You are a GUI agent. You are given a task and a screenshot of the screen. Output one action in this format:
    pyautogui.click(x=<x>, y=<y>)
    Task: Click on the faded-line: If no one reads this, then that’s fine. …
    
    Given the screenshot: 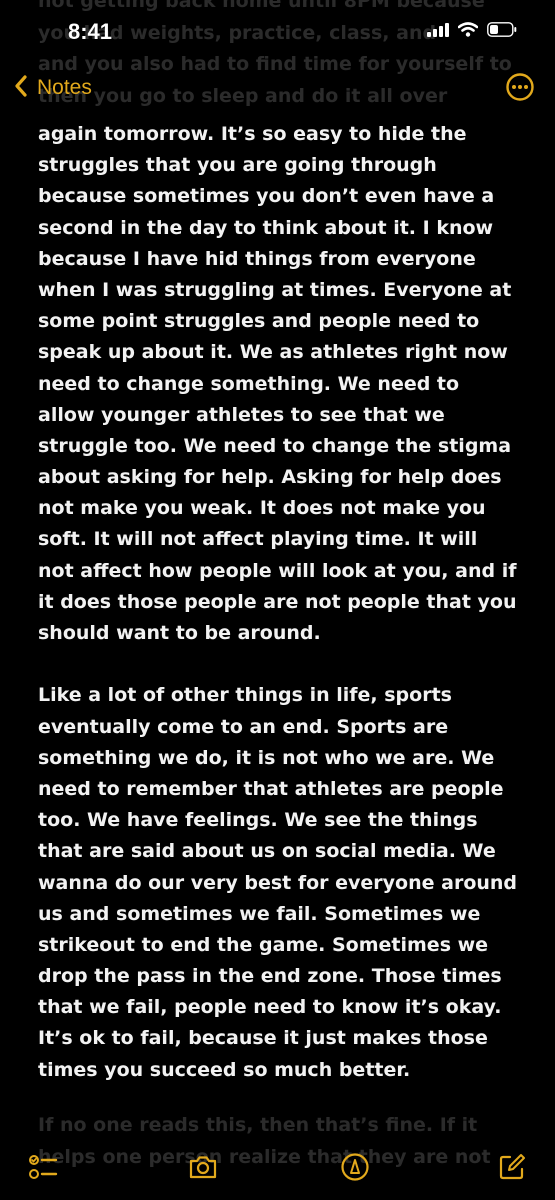 What is the action you would take?
    pyautogui.click(x=258, y=1125)
    